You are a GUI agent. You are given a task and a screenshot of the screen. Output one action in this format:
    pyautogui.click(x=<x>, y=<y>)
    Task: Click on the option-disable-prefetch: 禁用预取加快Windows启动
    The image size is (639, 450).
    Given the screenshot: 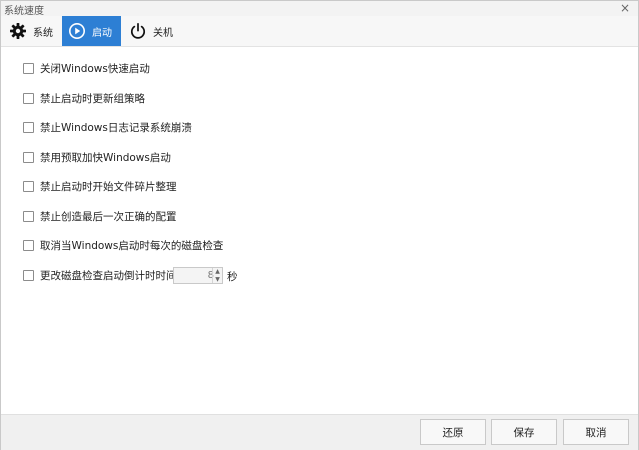 What is the action you would take?
    pyautogui.click(x=97, y=157)
    